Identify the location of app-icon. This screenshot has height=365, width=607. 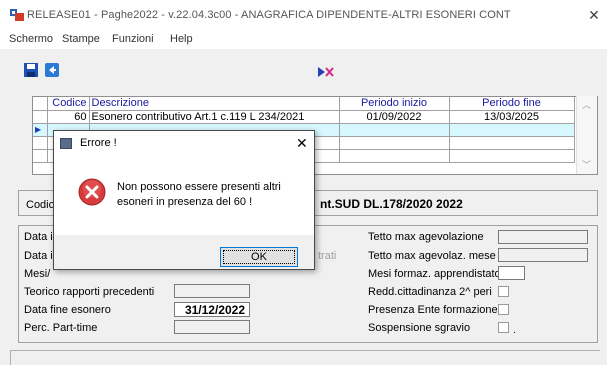
(17, 15).